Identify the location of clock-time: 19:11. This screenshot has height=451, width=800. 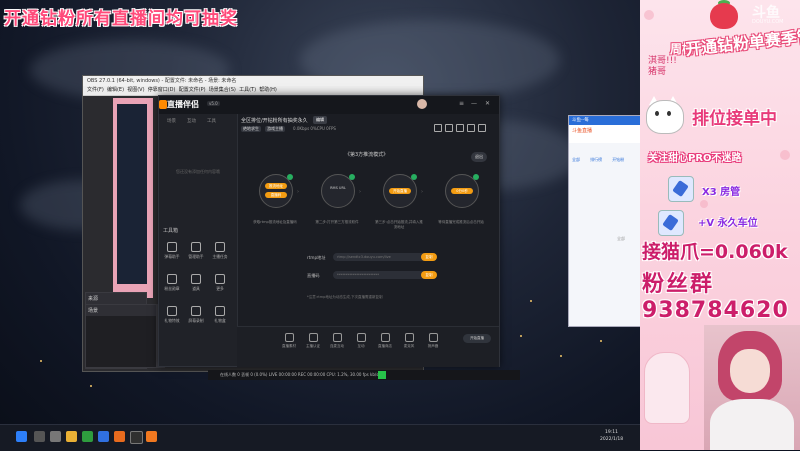
(612, 432).